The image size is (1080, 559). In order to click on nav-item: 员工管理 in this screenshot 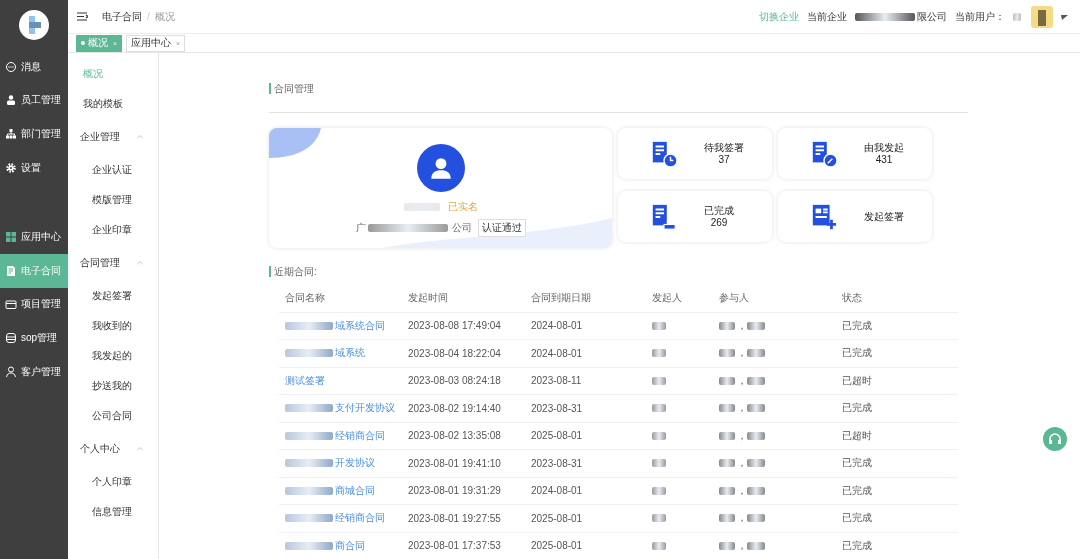, I will do `click(34, 100)`.